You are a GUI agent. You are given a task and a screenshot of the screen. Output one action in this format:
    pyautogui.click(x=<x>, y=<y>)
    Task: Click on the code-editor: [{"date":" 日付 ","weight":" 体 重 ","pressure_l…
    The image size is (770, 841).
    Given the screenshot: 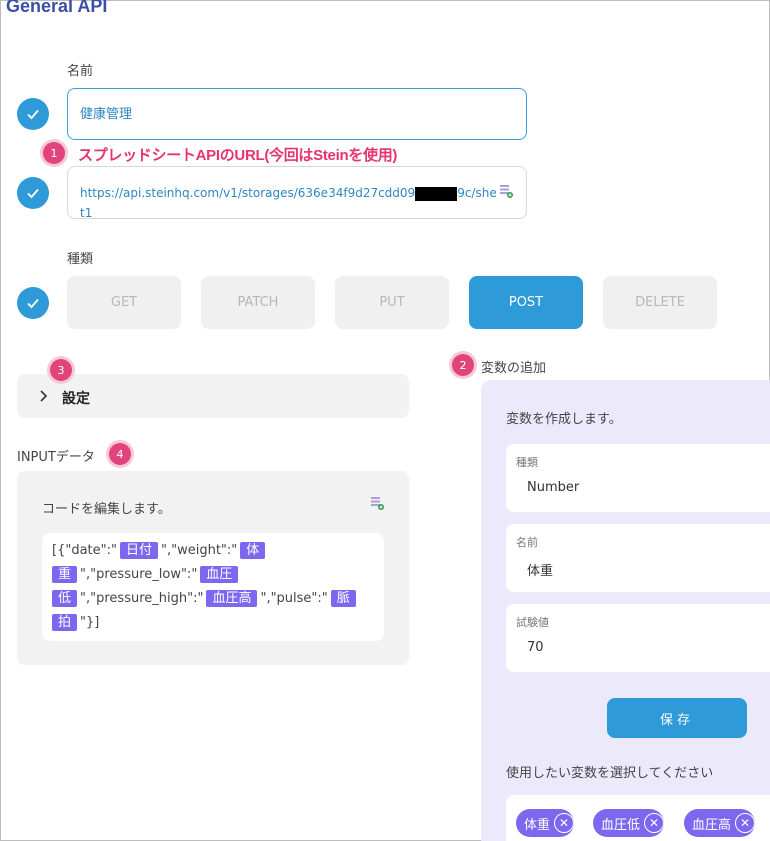 What is the action you would take?
    pyautogui.click(x=213, y=587)
    